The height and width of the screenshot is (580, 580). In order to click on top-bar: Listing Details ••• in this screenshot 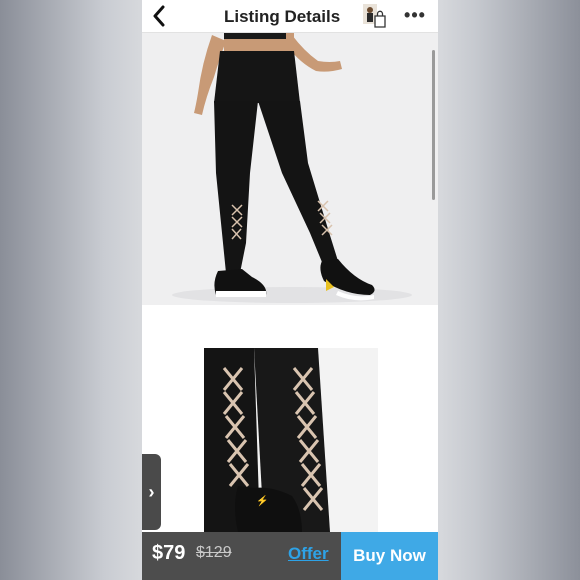, I will do `click(290, 16)`.